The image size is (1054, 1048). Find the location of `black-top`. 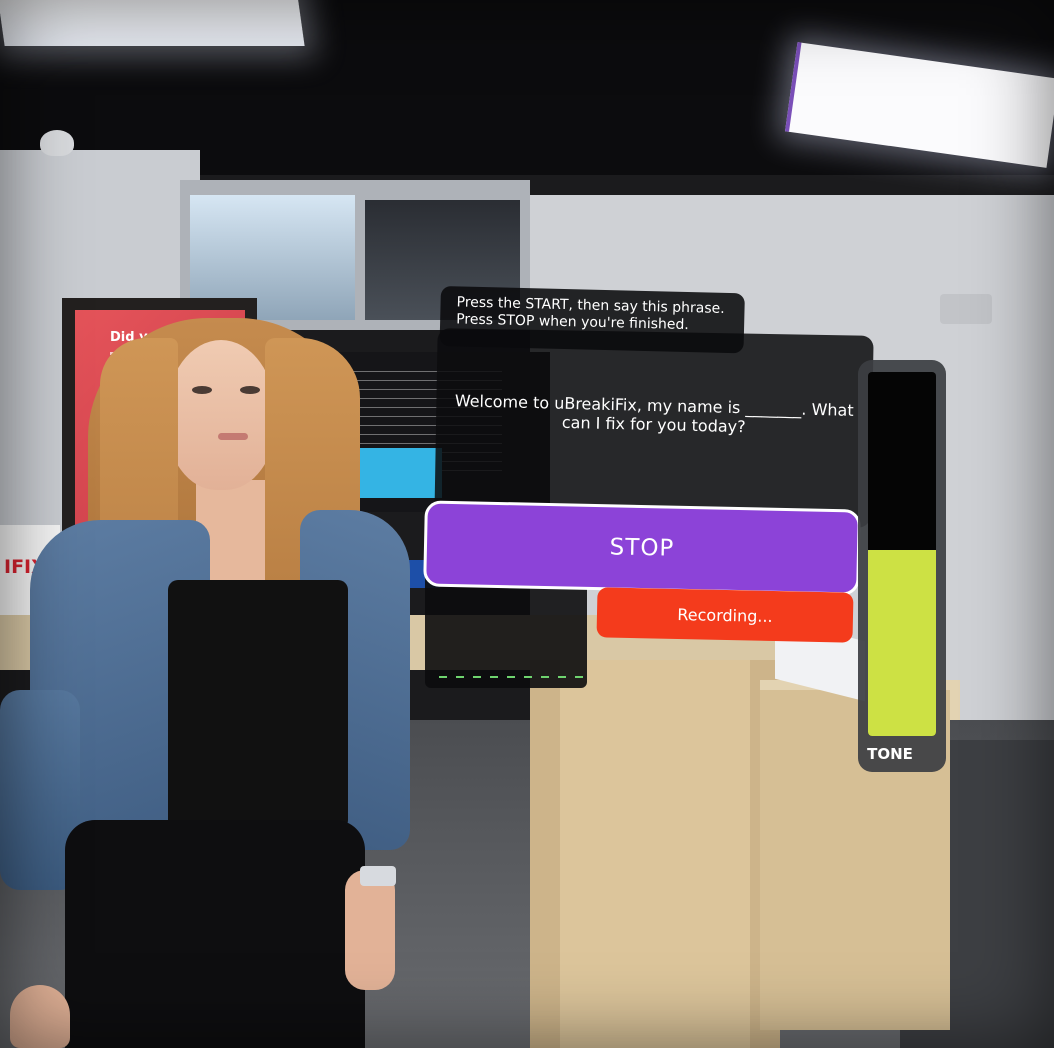

black-top is located at coordinates (258, 705).